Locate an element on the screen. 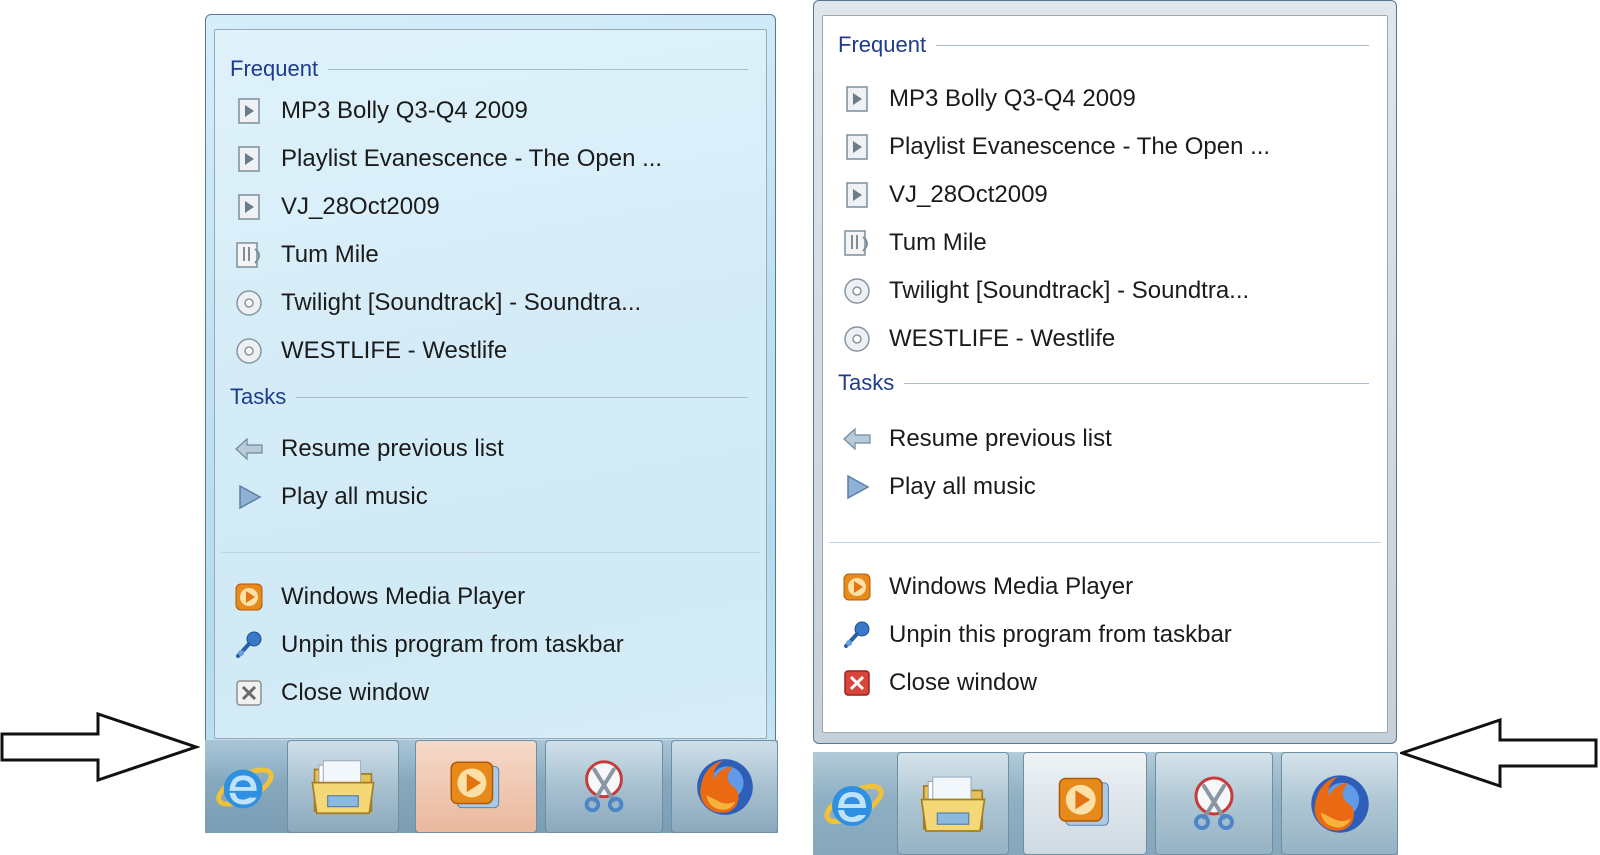 This screenshot has width=1600, height=855. annotation-arrow-left-icon is located at coordinates (1499, 753).